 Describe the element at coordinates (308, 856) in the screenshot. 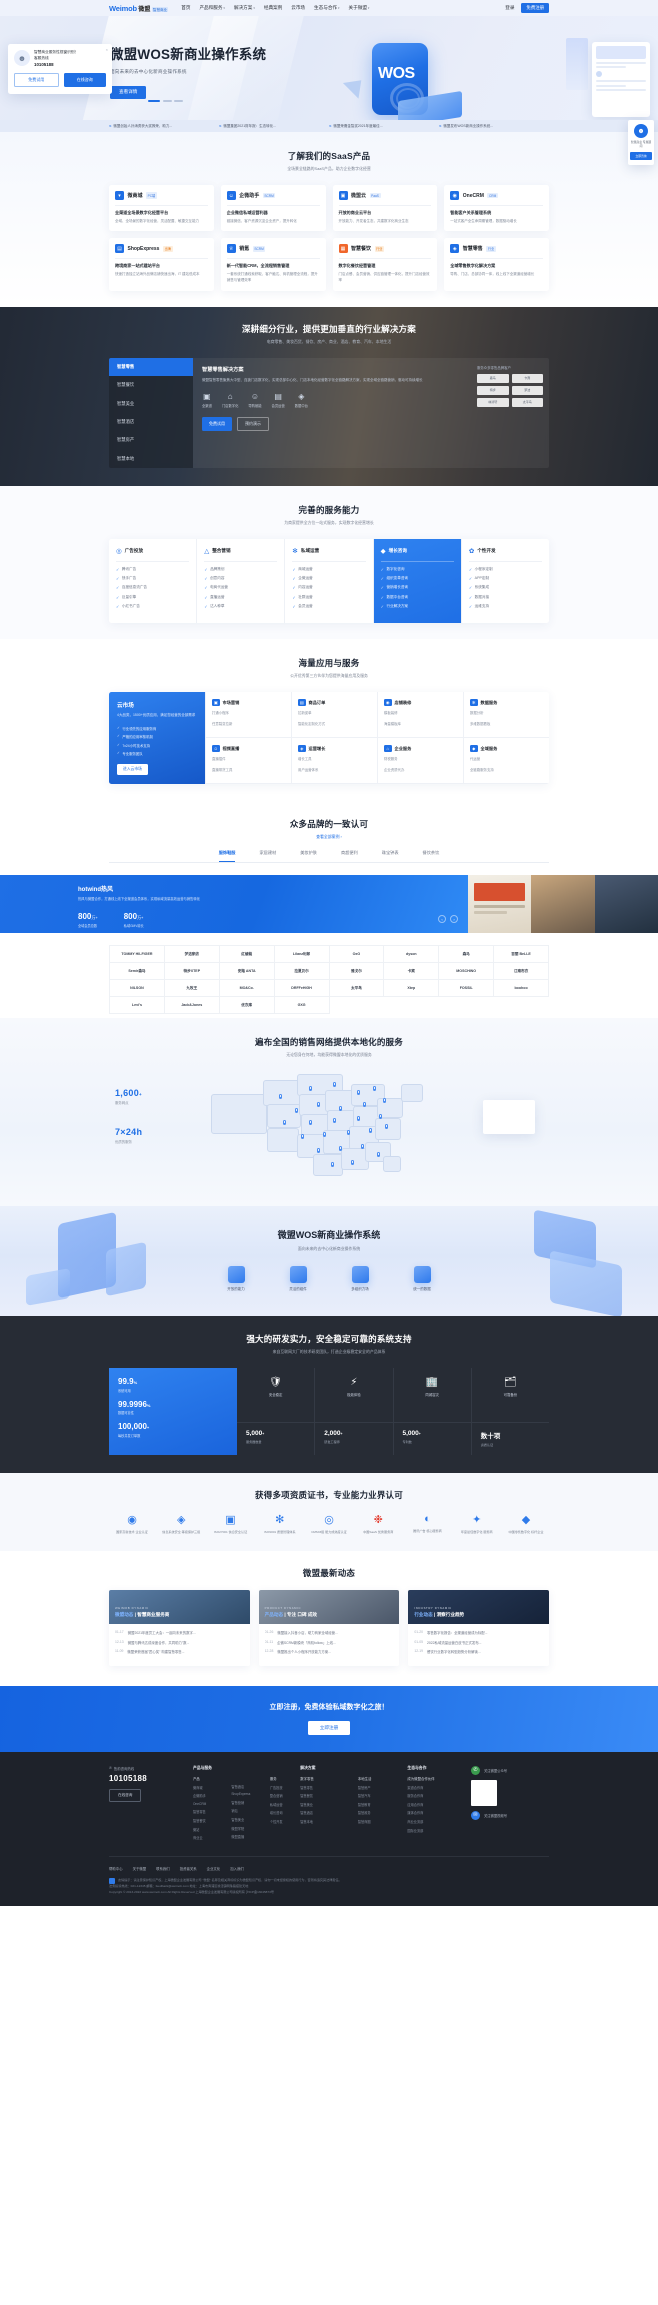

I see `case-tab-beauty: 美妆护肤` at that location.